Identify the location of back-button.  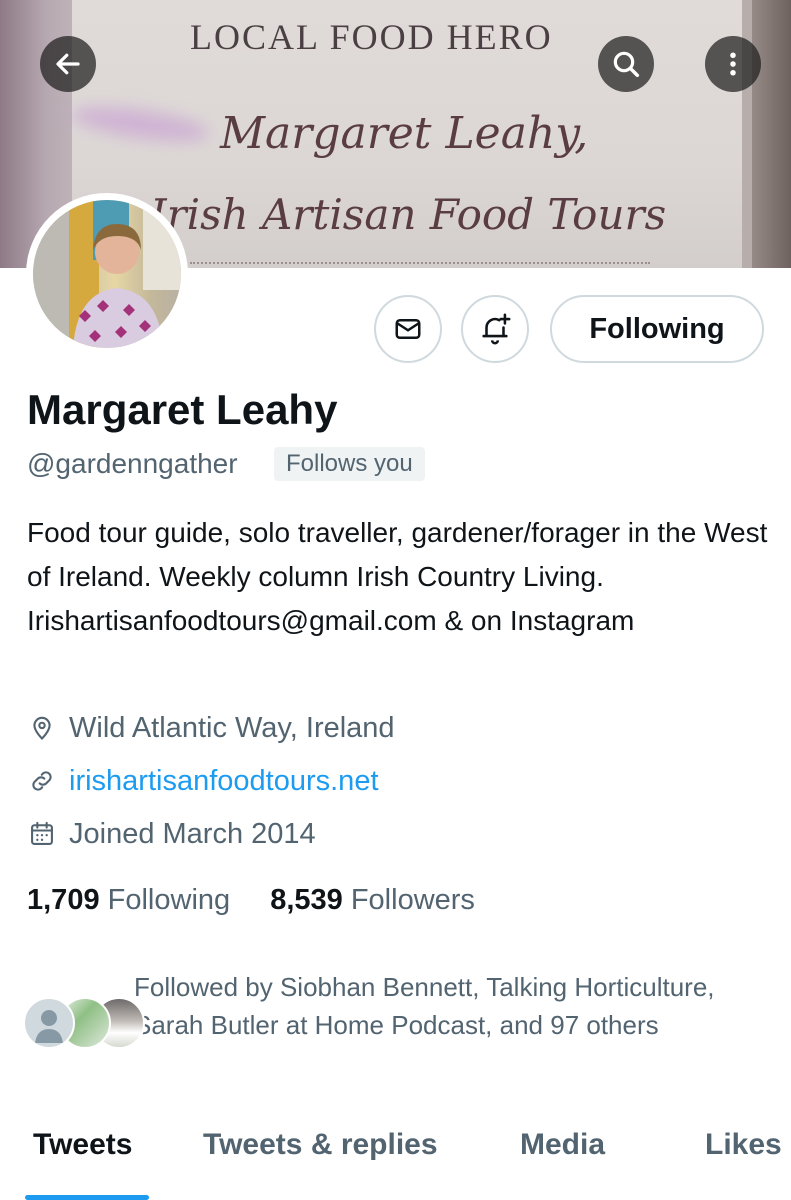
(68, 64).